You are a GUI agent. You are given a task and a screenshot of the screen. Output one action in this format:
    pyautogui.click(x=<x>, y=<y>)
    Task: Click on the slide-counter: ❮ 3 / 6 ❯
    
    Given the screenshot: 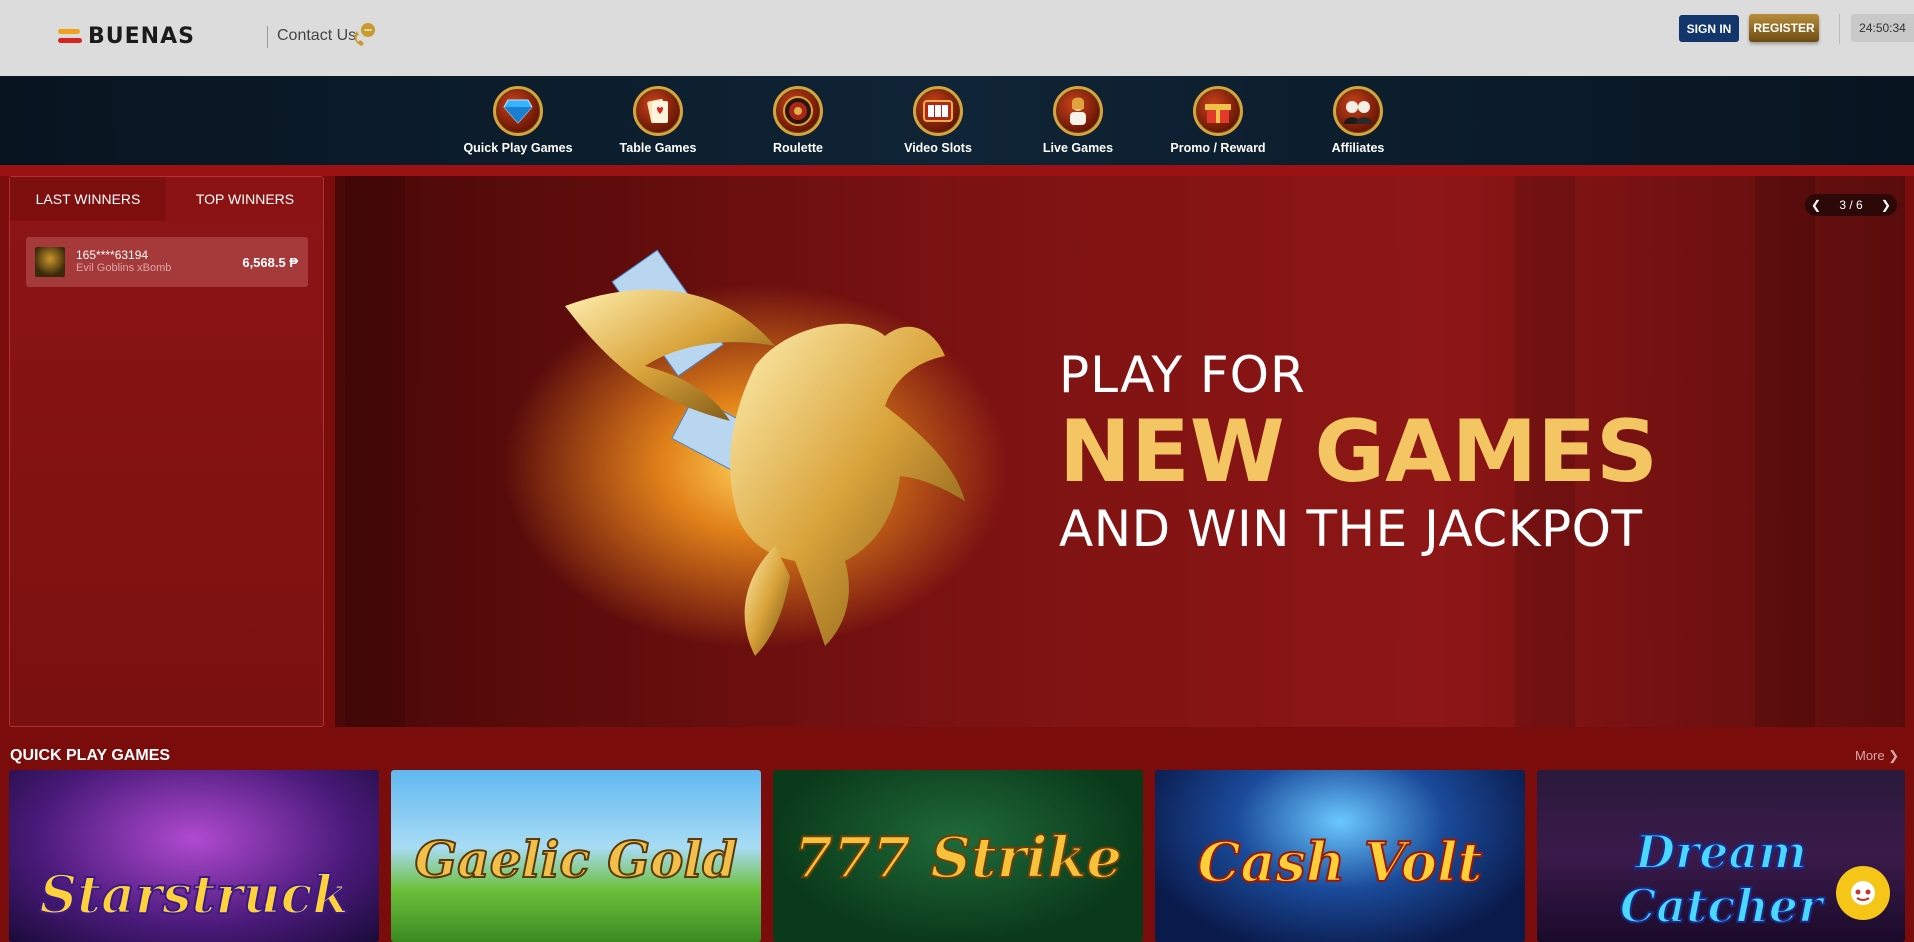 What is the action you would take?
    pyautogui.click(x=1851, y=205)
    